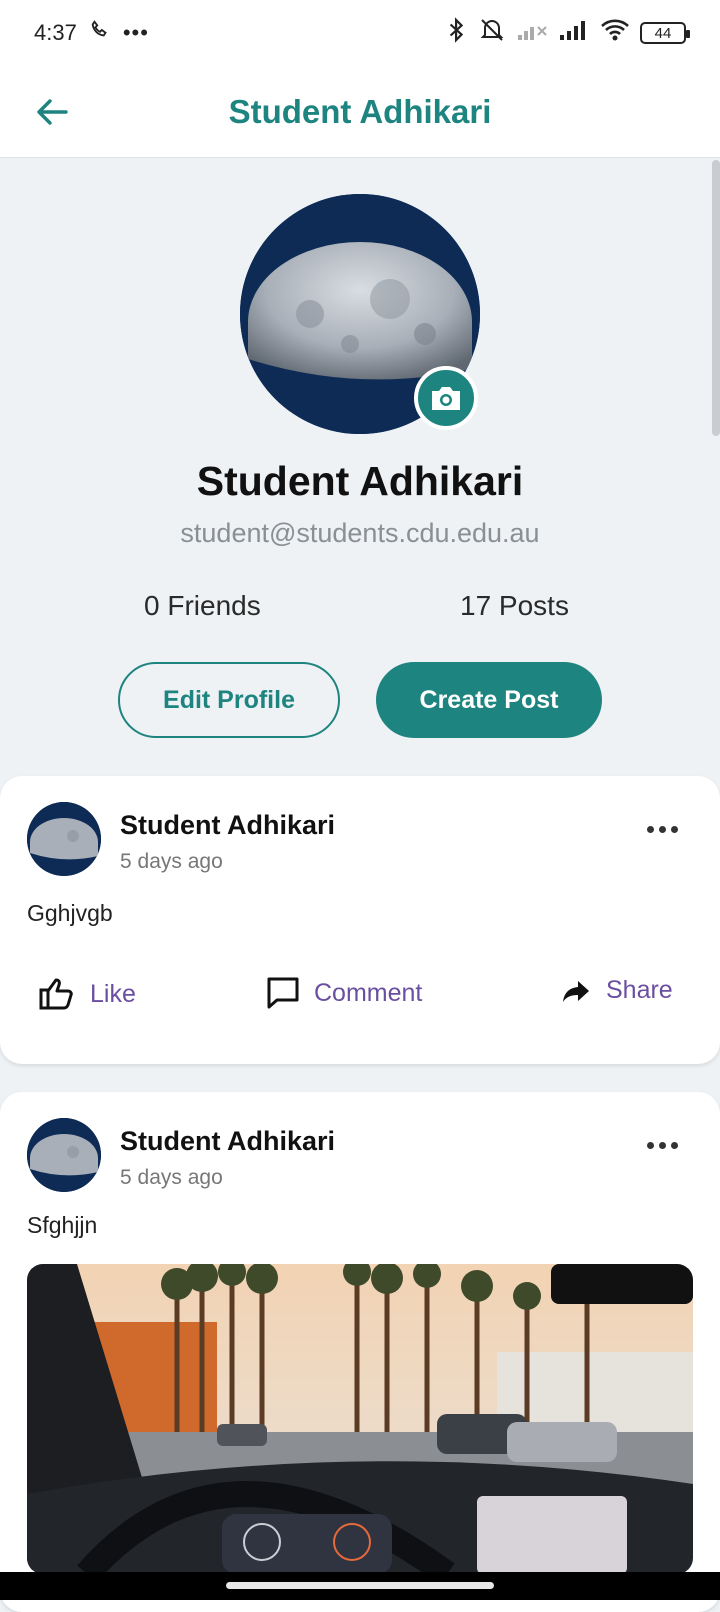 This screenshot has height=1612, width=720. Describe the element at coordinates (368, 992) in the screenshot. I see `comment-label: Comment` at that location.